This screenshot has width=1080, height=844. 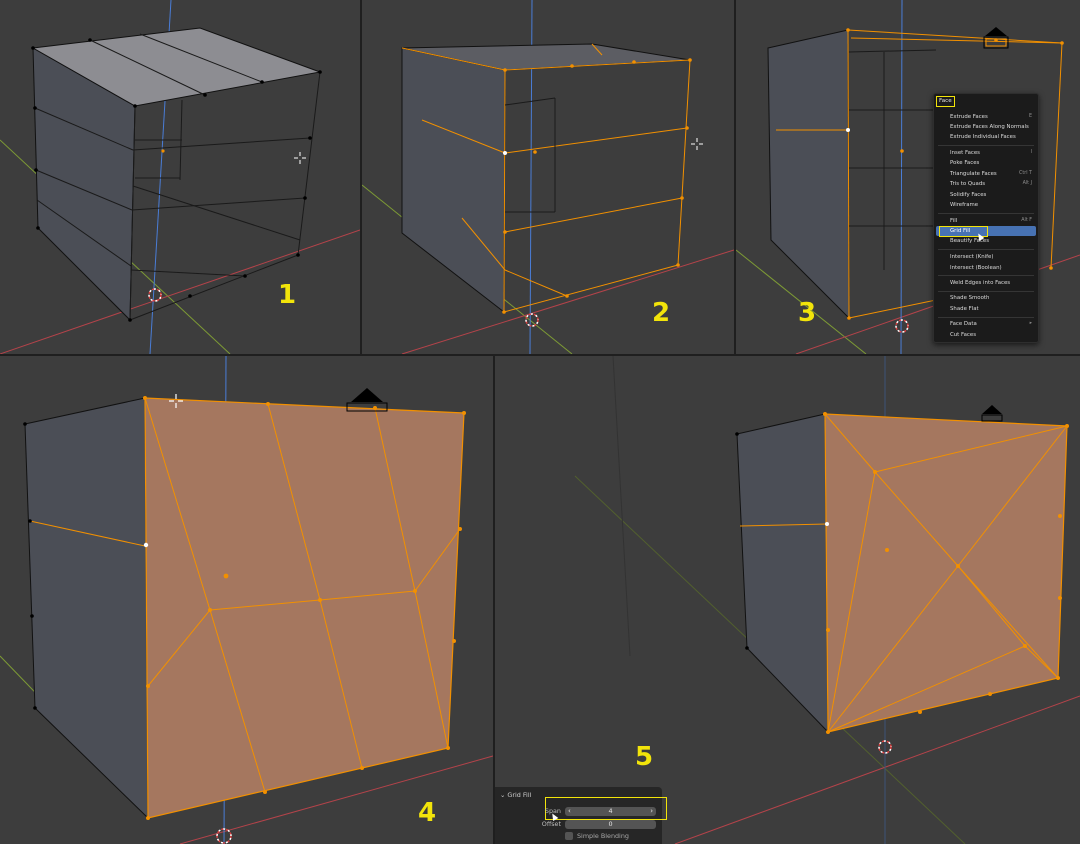 I want to click on viewport-2-canvas, so click(x=548, y=177).